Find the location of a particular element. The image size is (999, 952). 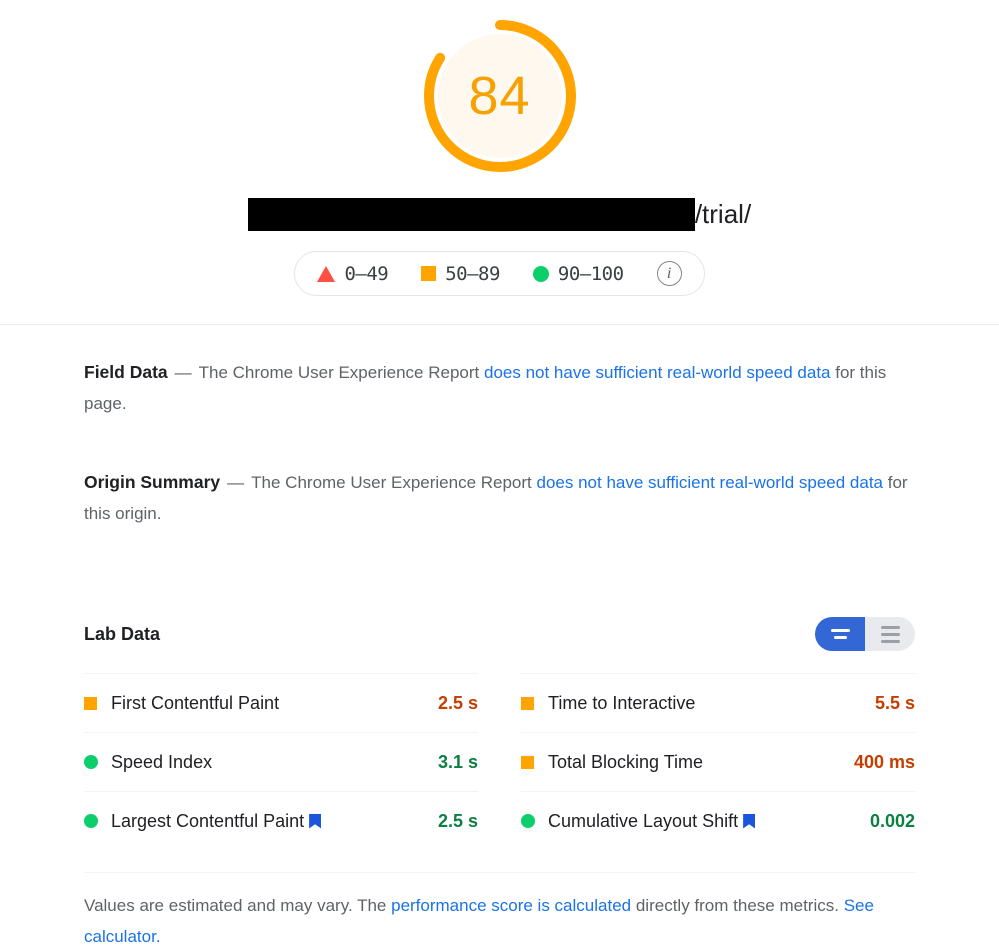

bar-icon-long is located at coordinates (840, 630).